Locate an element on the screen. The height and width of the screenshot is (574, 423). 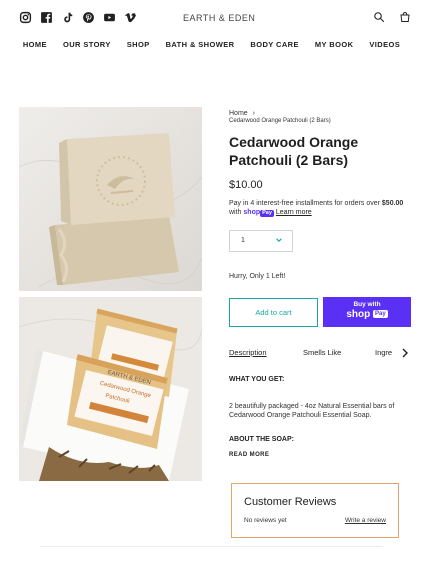
header-utilities is located at coordinates (392, 17).